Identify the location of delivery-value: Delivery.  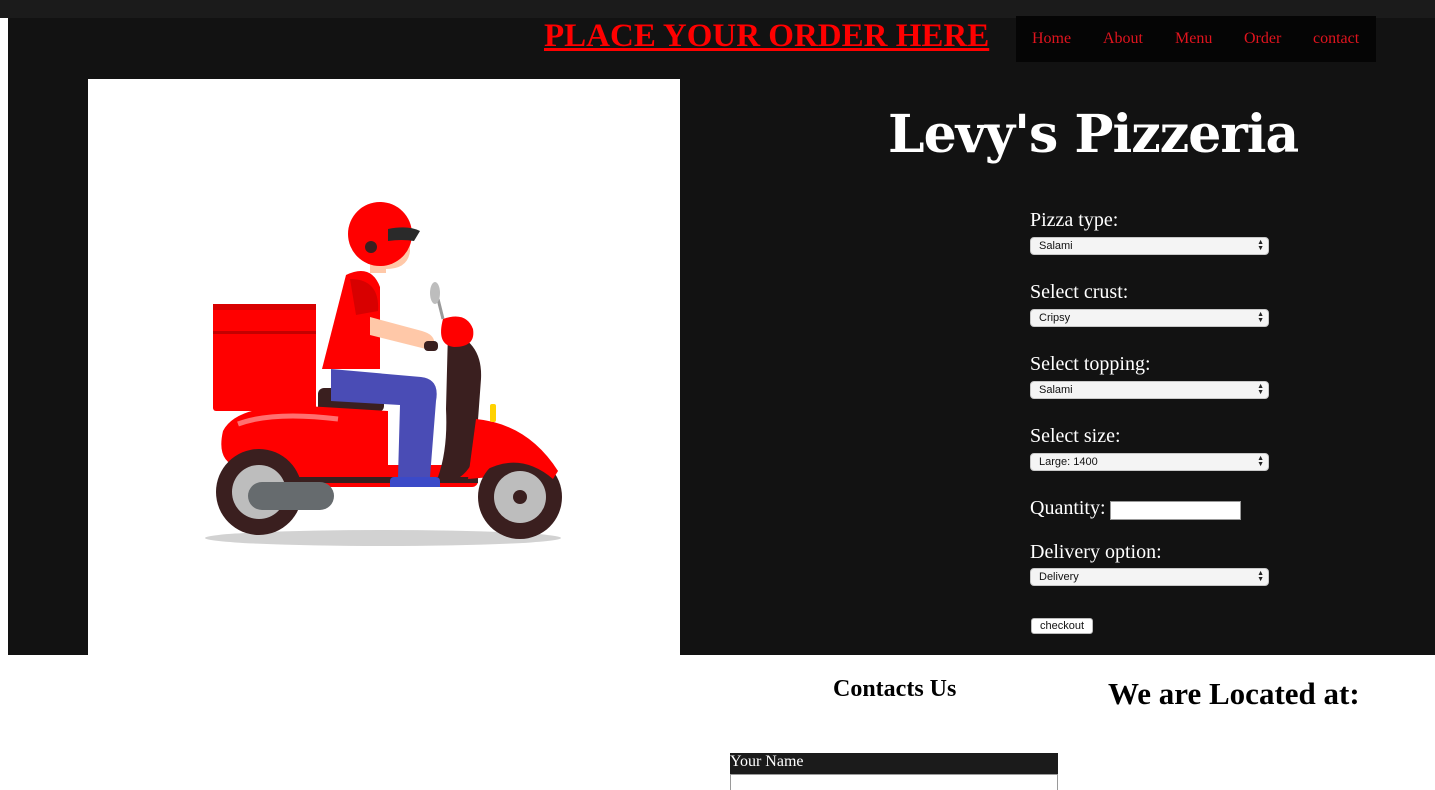
(1059, 577).